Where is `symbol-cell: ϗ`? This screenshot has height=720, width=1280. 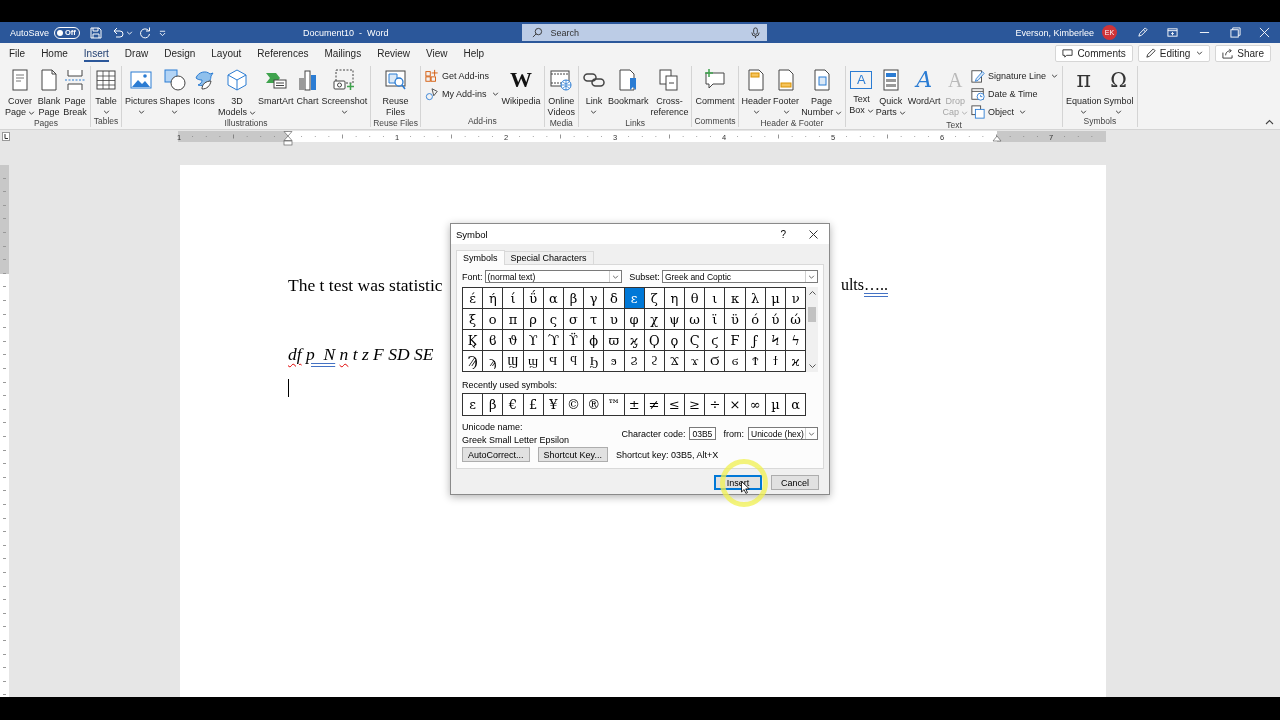 symbol-cell: ϗ is located at coordinates (634, 340).